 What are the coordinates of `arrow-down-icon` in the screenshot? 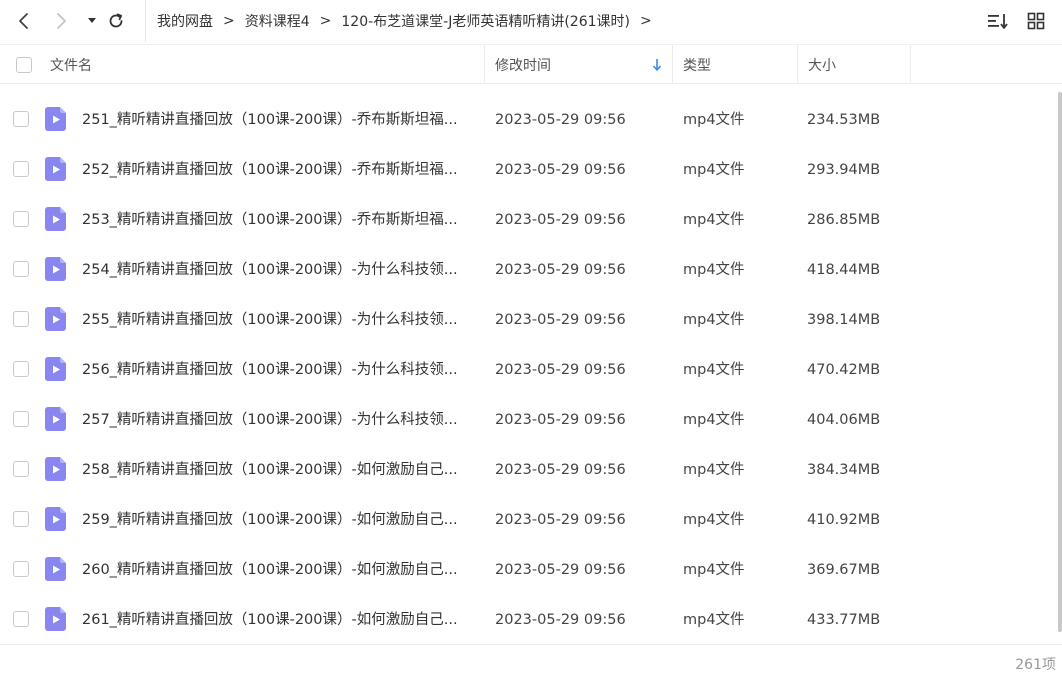 It's located at (657, 64).